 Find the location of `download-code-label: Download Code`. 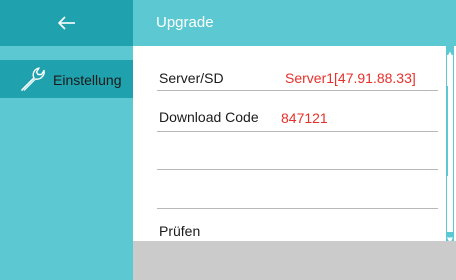

download-code-label: Download Code is located at coordinates (209, 117).